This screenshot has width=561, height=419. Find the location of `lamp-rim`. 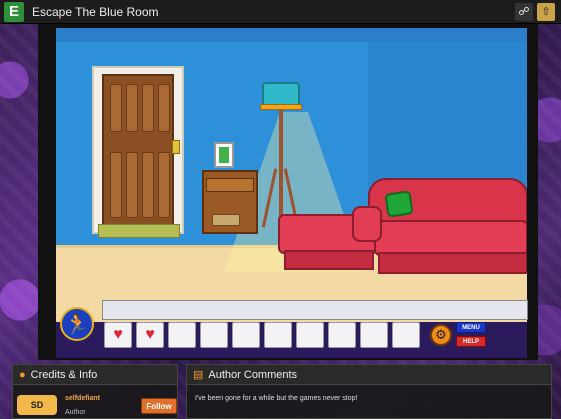

lamp-rim is located at coordinates (281, 107).